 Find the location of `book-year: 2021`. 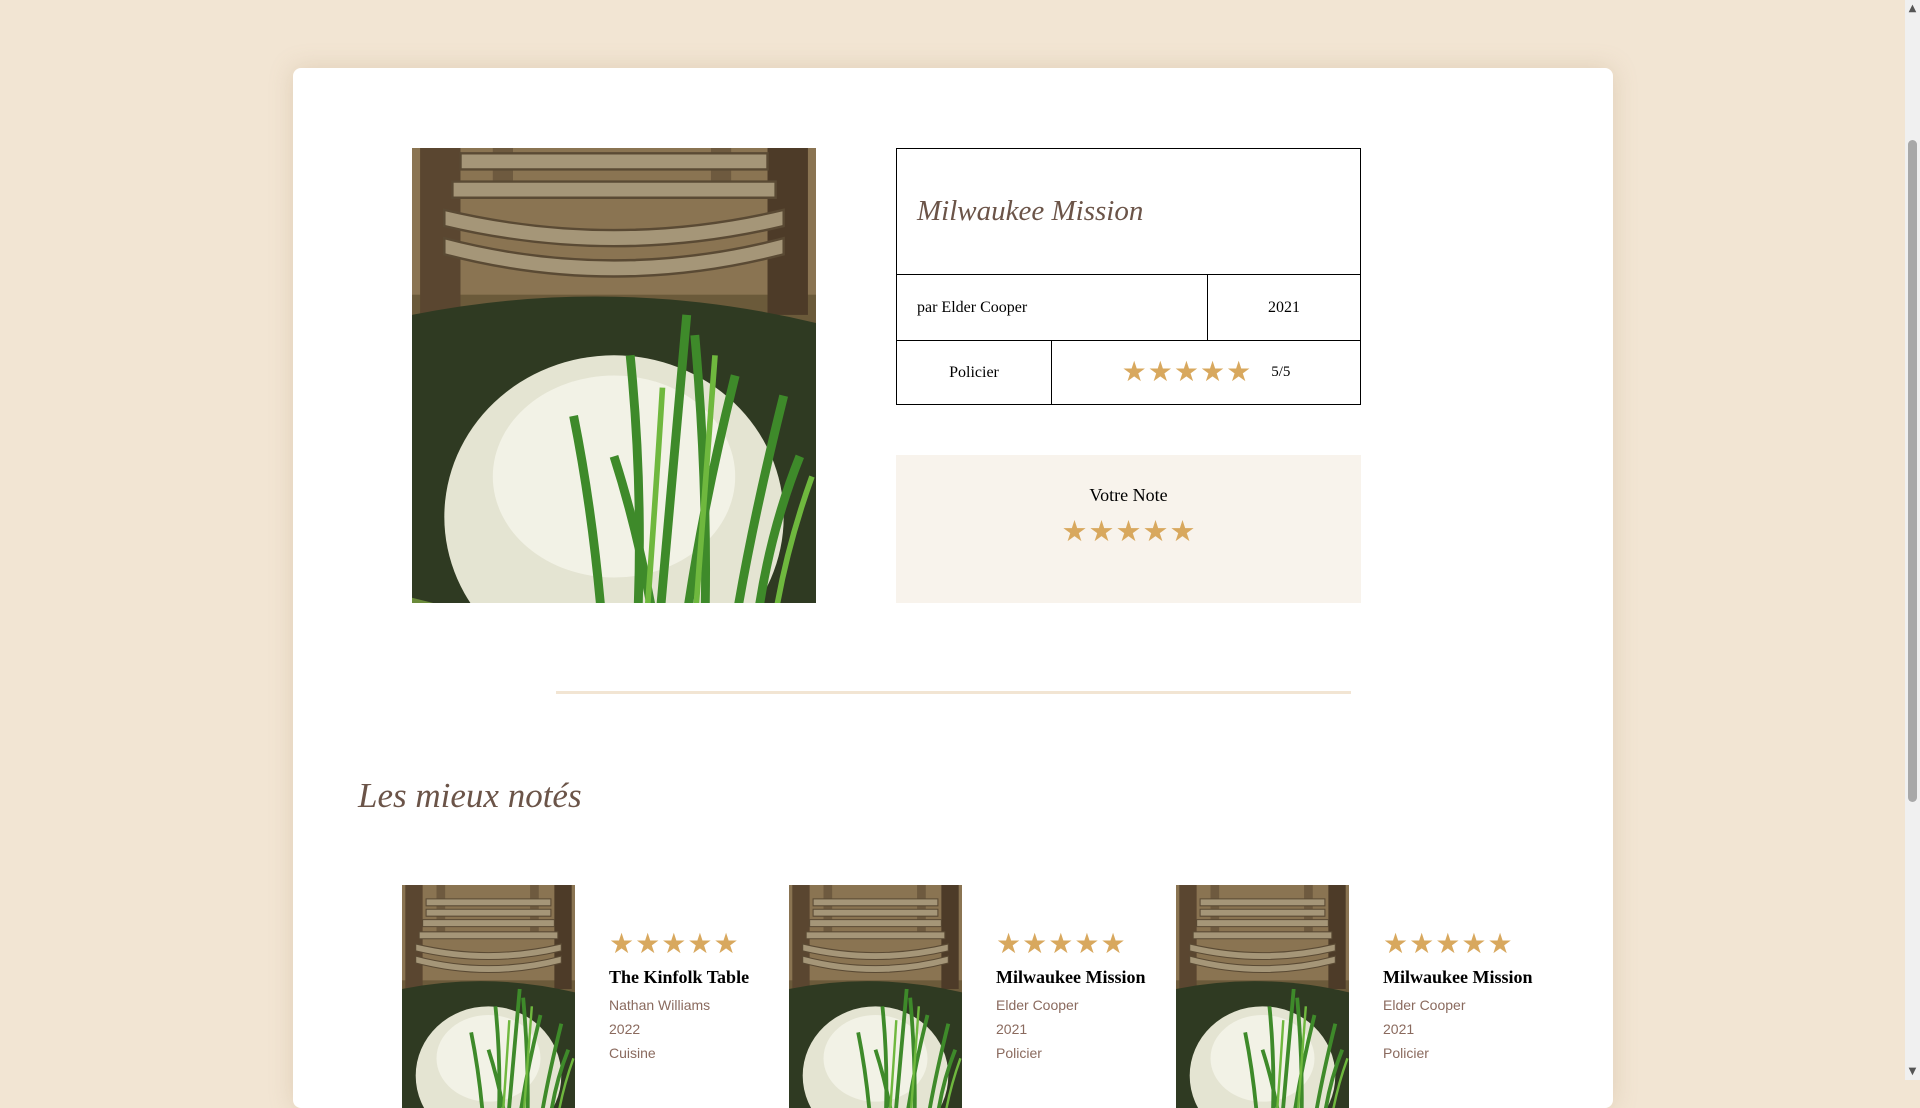

book-year: 2021 is located at coordinates (1284, 308).